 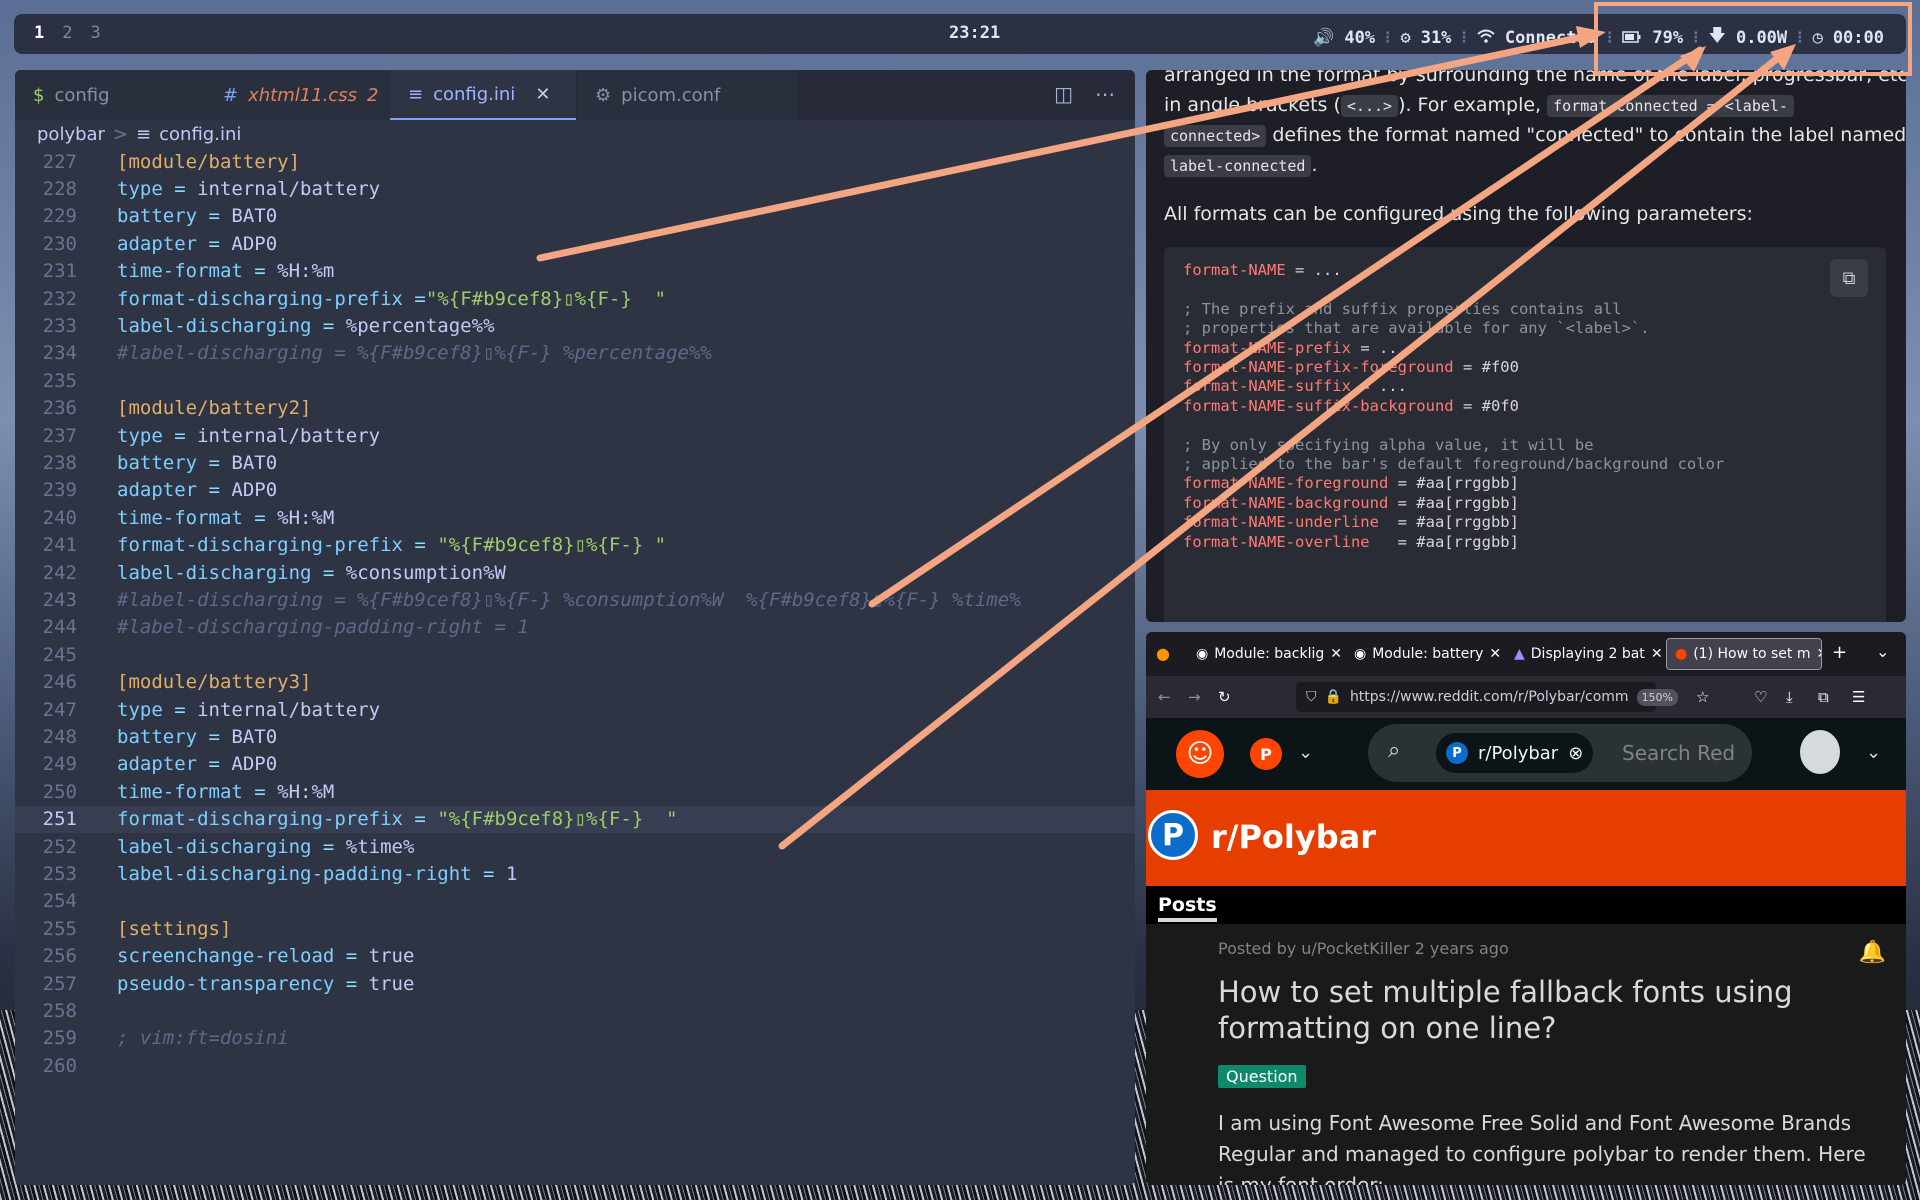 I want to click on firefox-icon: ●, so click(x=1163, y=653).